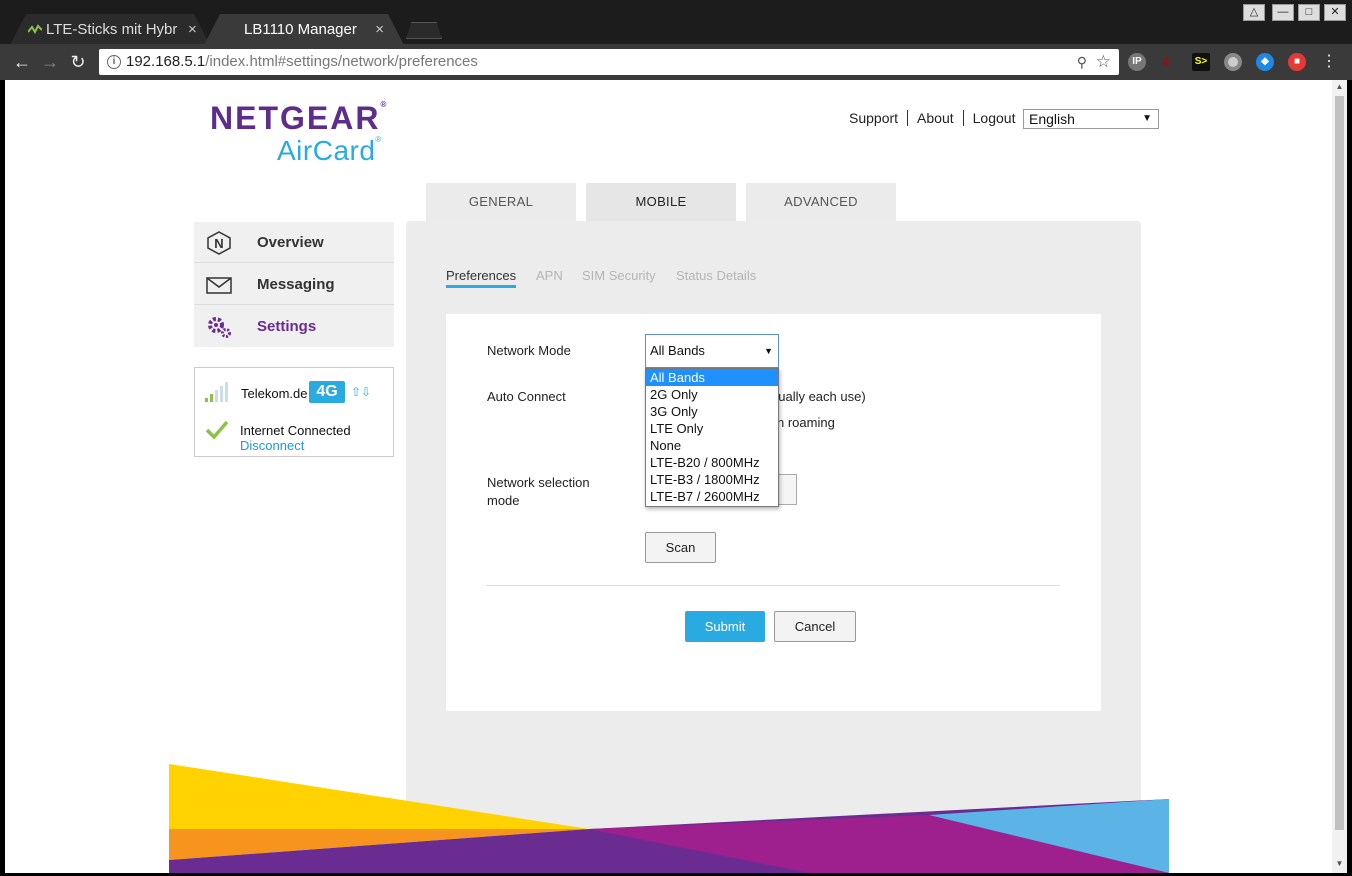 Image resolution: width=1352 pixels, height=876 pixels. What do you see at coordinates (114, 62) in the screenshot?
I see `info-icon: i` at bounding box center [114, 62].